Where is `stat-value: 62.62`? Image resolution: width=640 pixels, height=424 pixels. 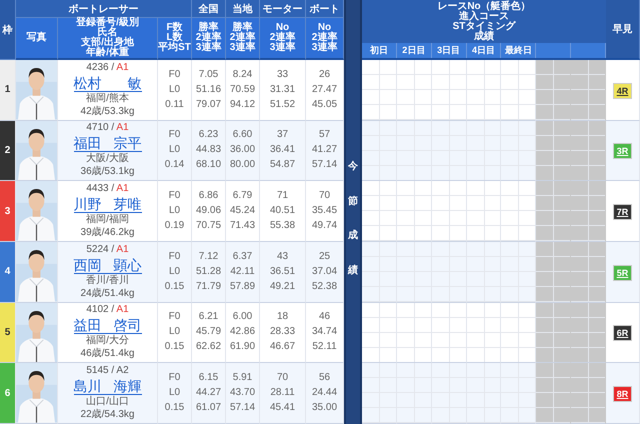
stat-value: 62.62 is located at coordinates (209, 347).